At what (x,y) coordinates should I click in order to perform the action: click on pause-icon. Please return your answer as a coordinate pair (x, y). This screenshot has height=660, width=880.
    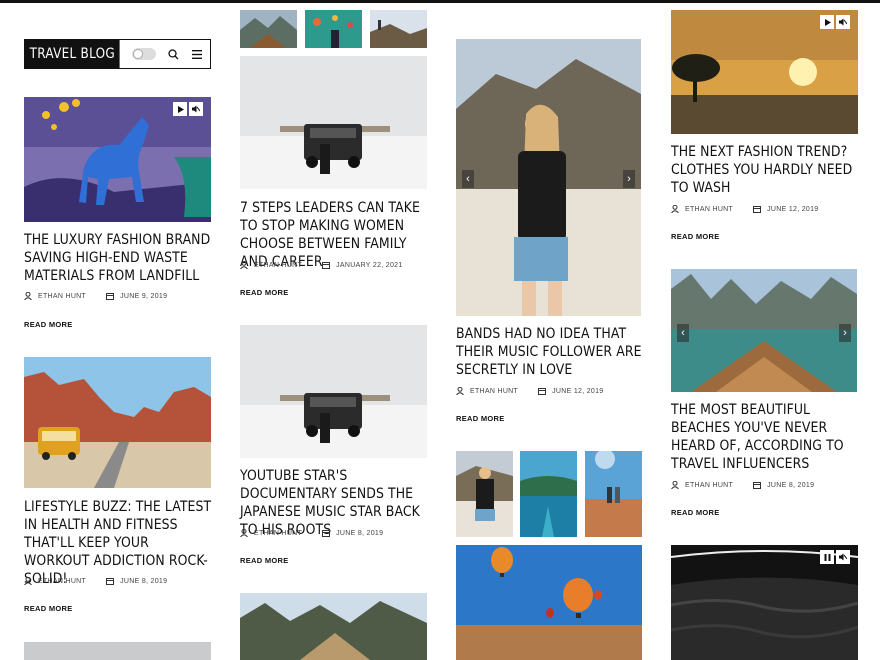
    Looking at the image, I should click on (827, 557).